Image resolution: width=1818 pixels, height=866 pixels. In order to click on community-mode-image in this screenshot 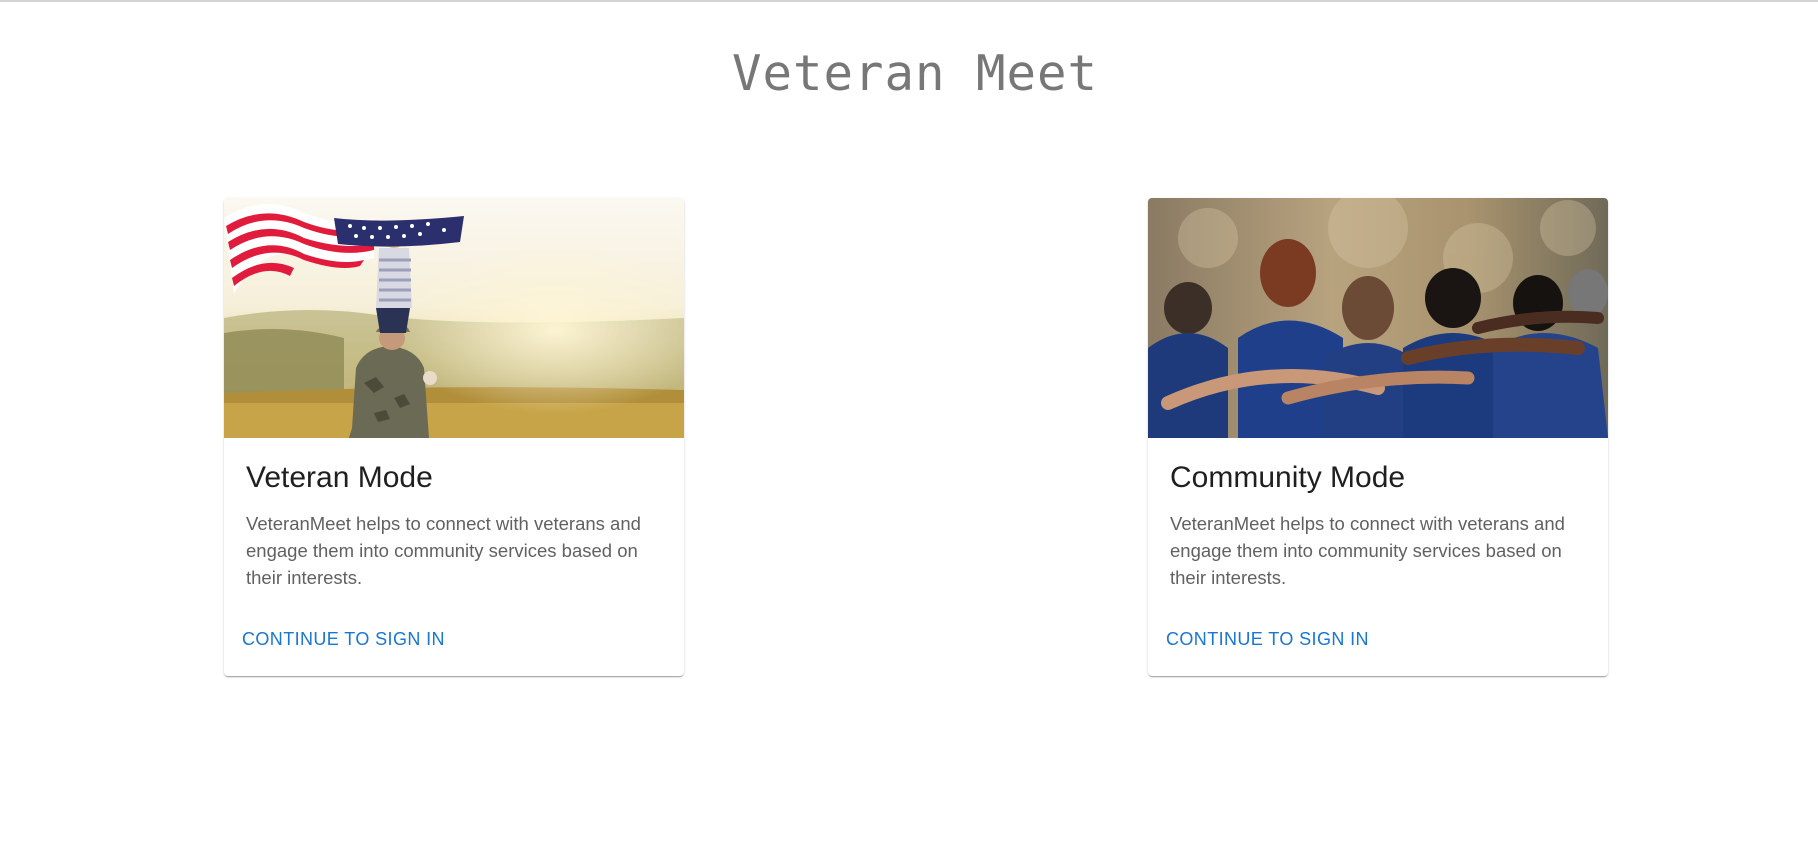, I will do `click(1378, 318)`.